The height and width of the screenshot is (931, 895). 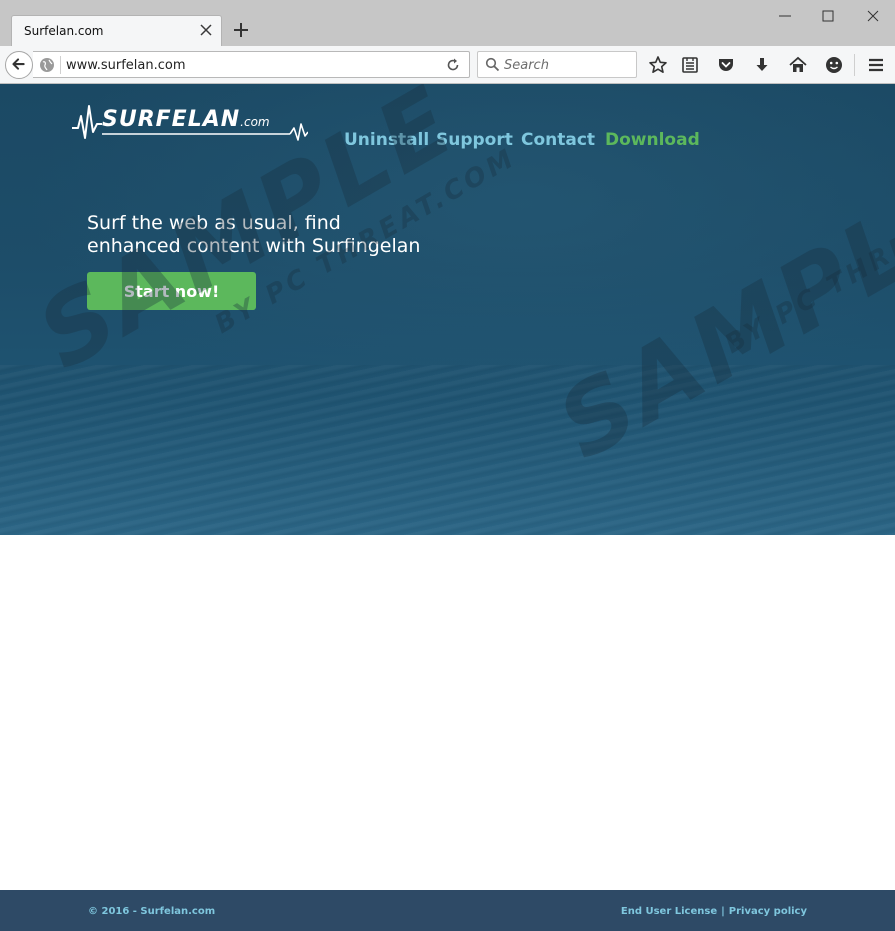 I want to click on back-button, so click(x=19, y=65).